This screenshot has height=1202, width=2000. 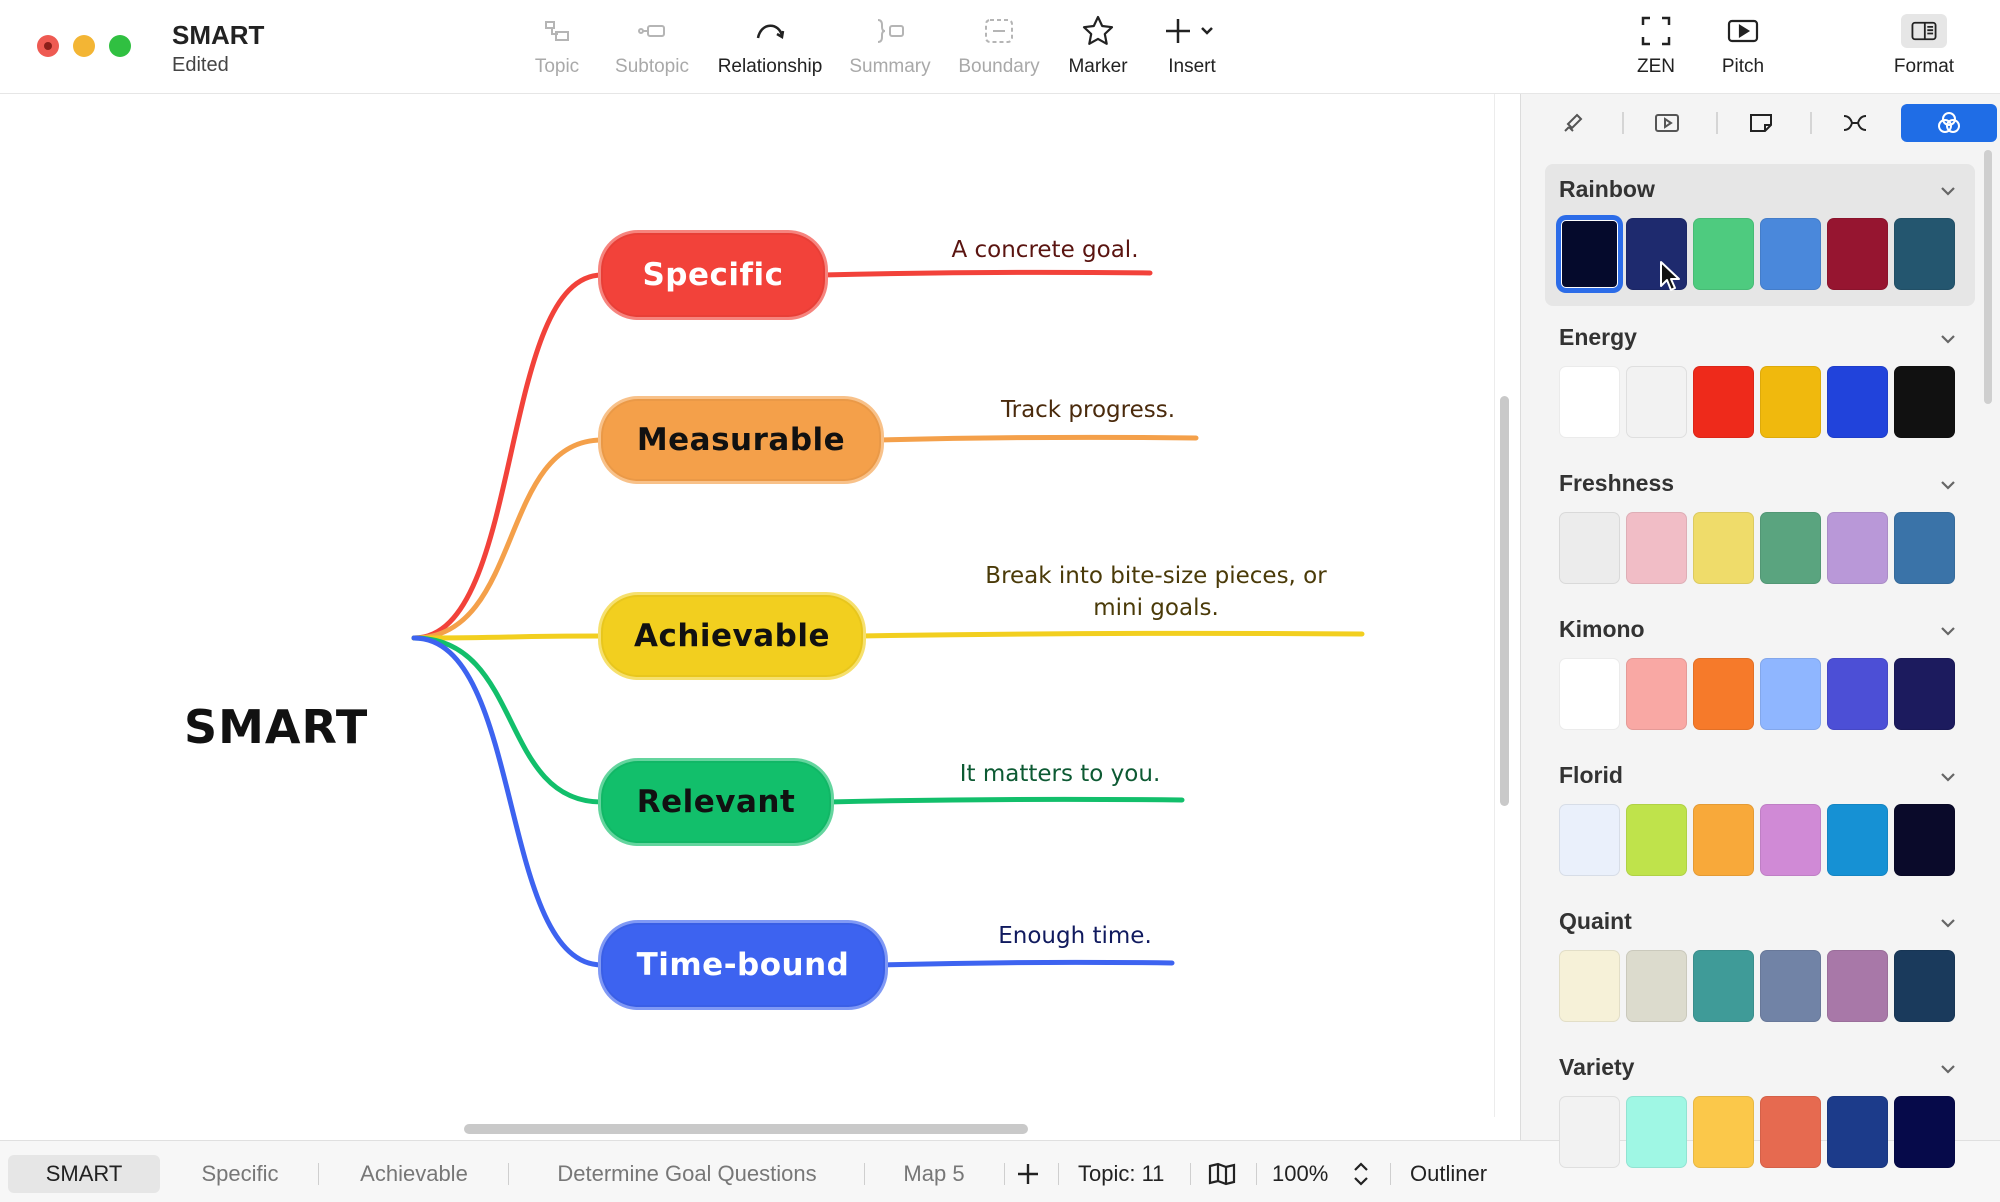 I want to click on boundary-button: Boundary, so click(x=999, y=49).